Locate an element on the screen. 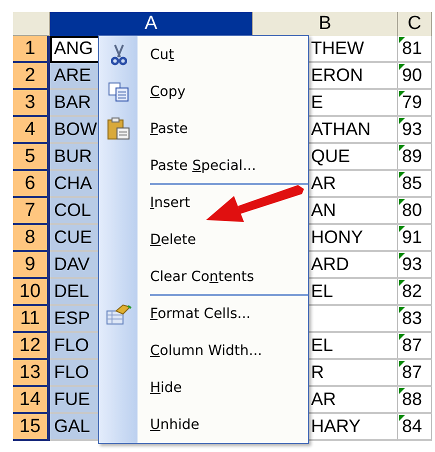  table-cell: 79 is located at coordinates (415, 103).